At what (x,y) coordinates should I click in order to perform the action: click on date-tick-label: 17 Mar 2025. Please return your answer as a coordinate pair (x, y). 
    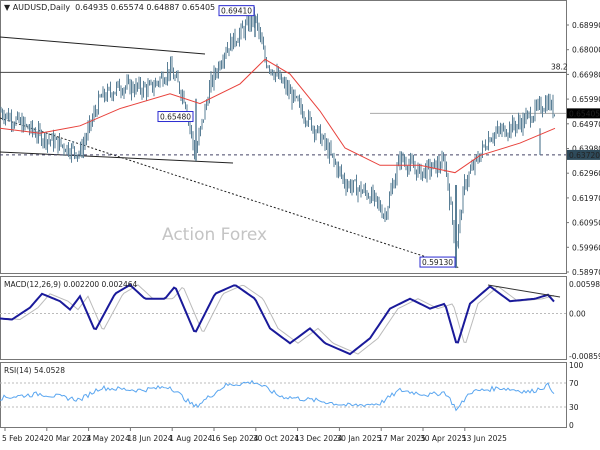
    Looking at the image, I should click on (402, 438).